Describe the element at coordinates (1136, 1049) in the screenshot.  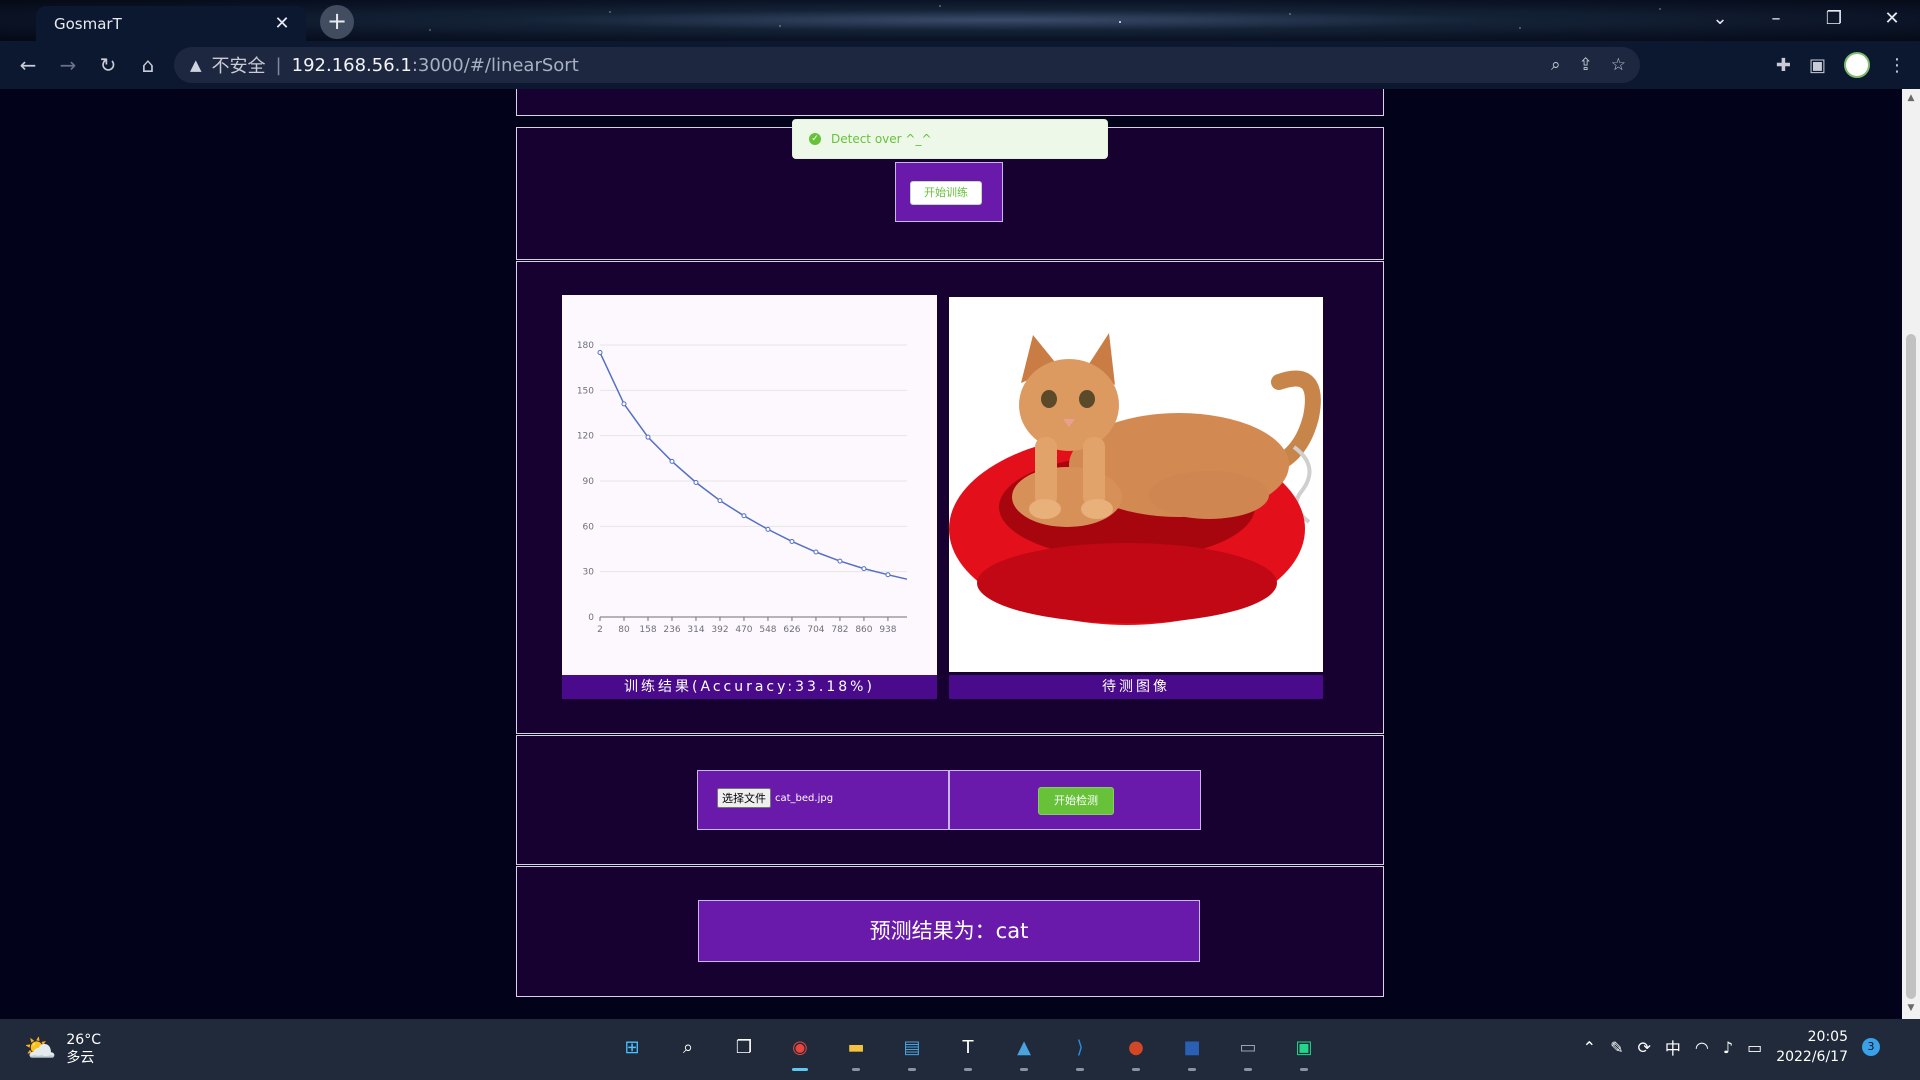
I see `powerpoint-icon: ●` at that location.